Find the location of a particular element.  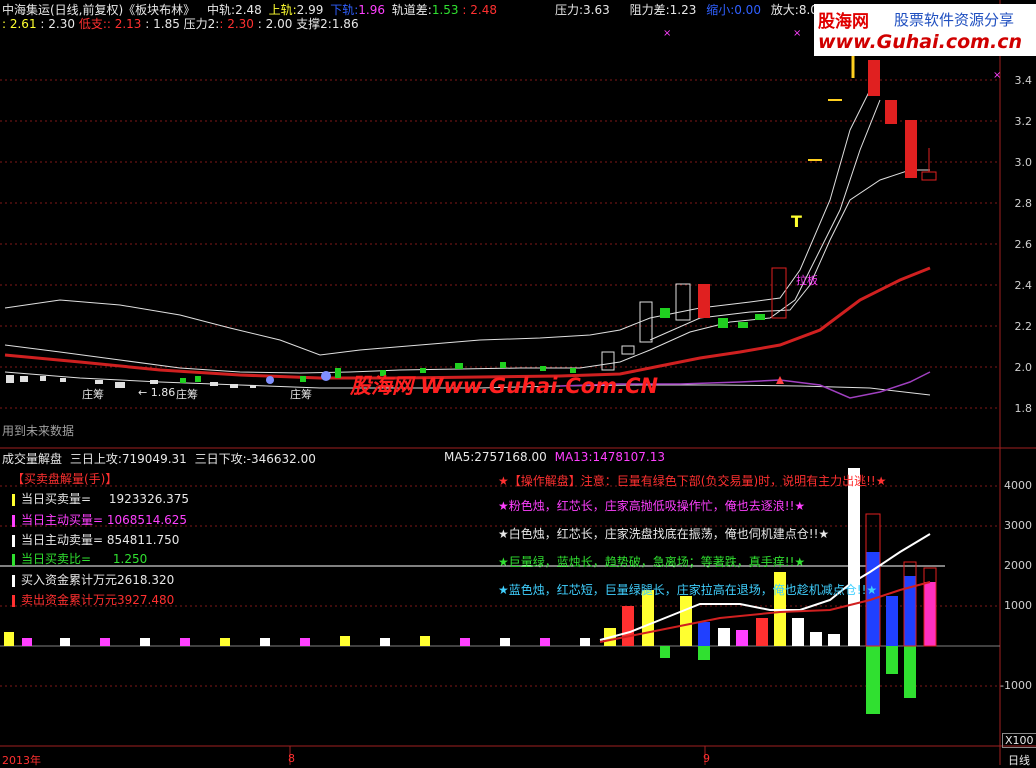

note-line: ★蓝色烛，红芯短，巨量绿腿长，庄家拉高在退场，俺也趁机减点仓!!★ is located at coordinates (688, 590).